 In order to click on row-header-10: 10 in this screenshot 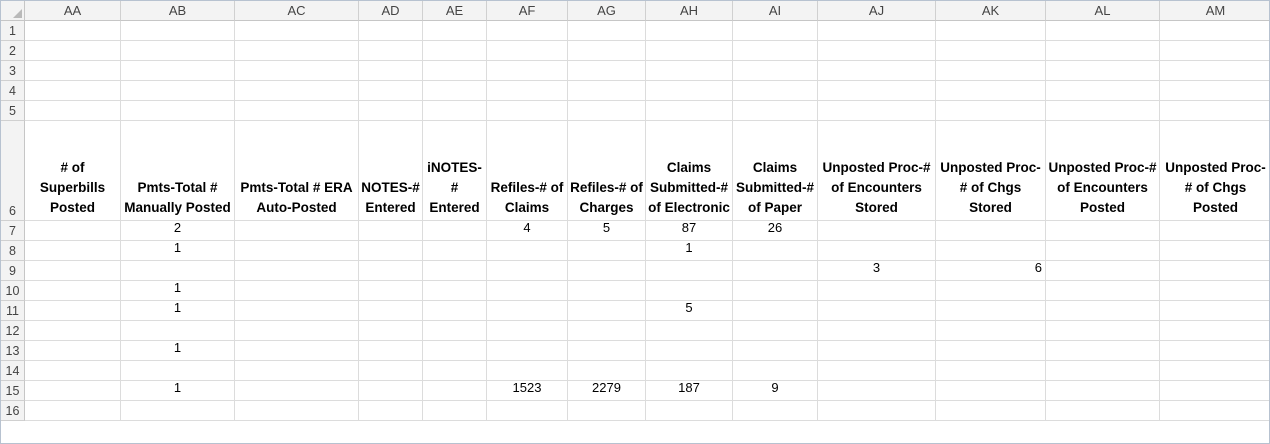, I will do `click(13, 291)`.